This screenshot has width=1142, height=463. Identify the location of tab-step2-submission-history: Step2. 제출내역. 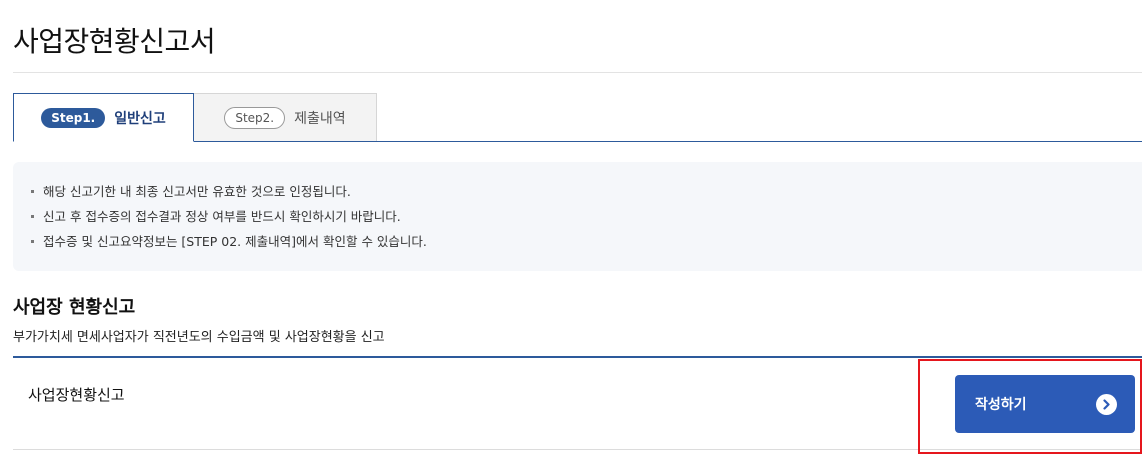
(285, 117).